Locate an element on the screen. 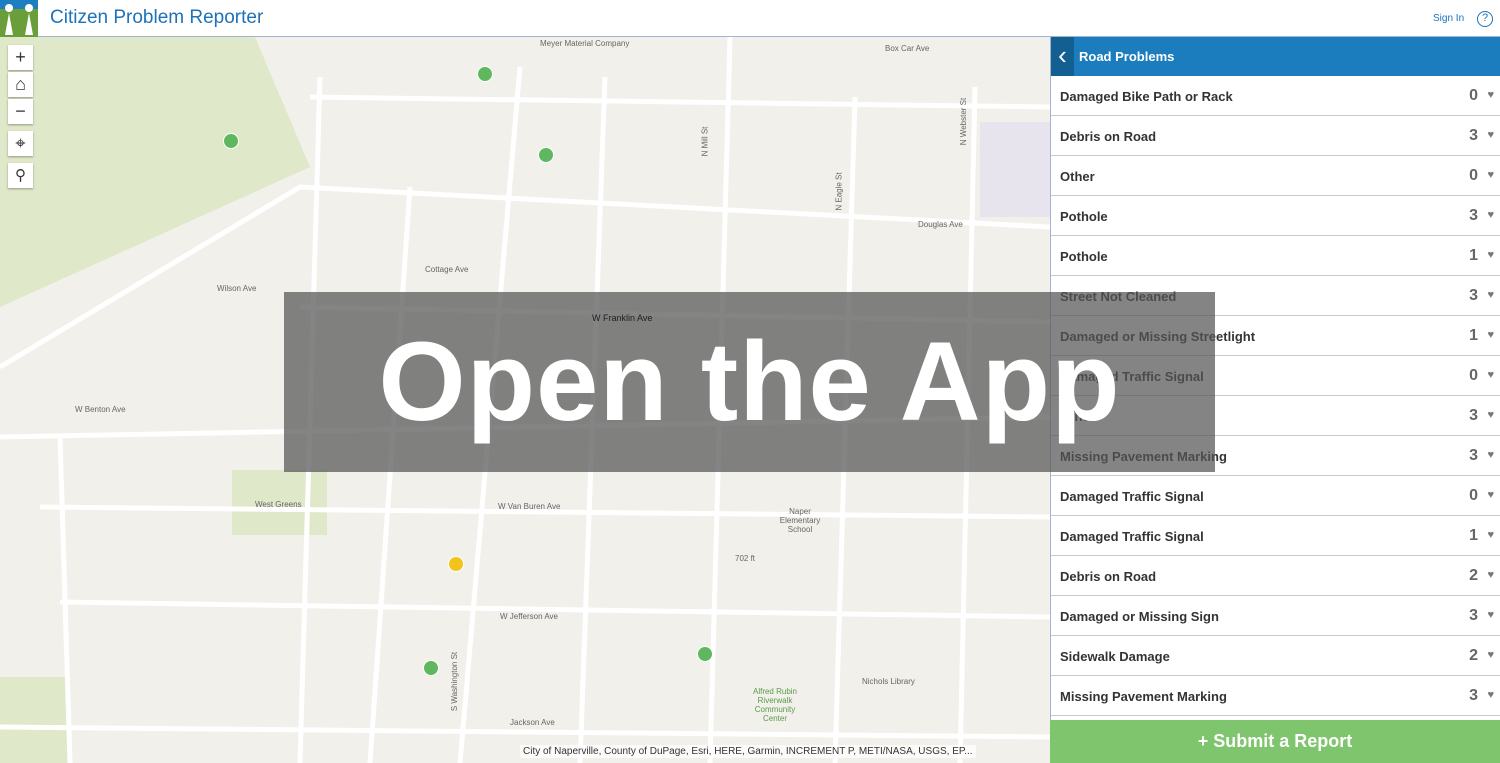 The height and width of the screenshot is (763, 1500). submit-report-button: + Submit a Report is located at coordinates (1275, 741).